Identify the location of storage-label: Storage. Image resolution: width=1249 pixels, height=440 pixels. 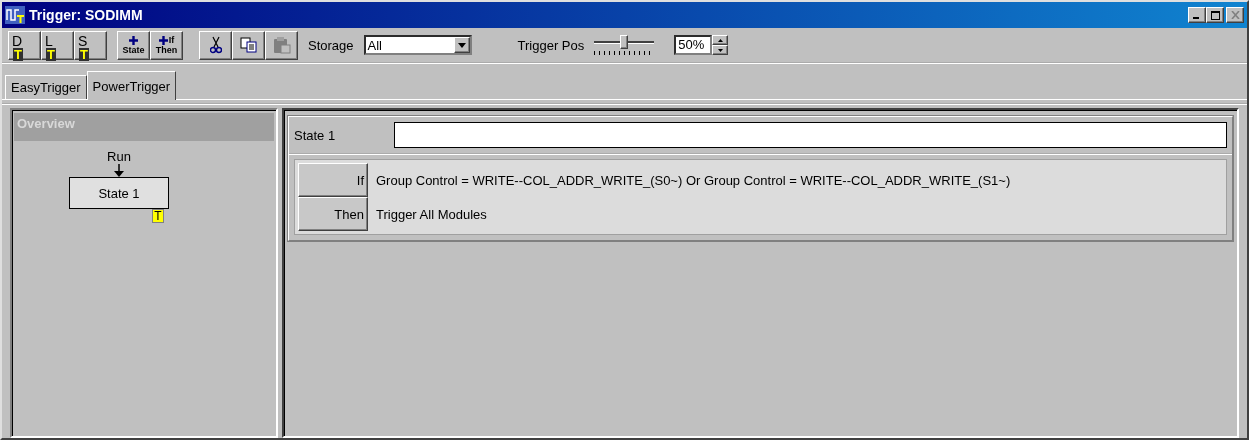
(331, 45).